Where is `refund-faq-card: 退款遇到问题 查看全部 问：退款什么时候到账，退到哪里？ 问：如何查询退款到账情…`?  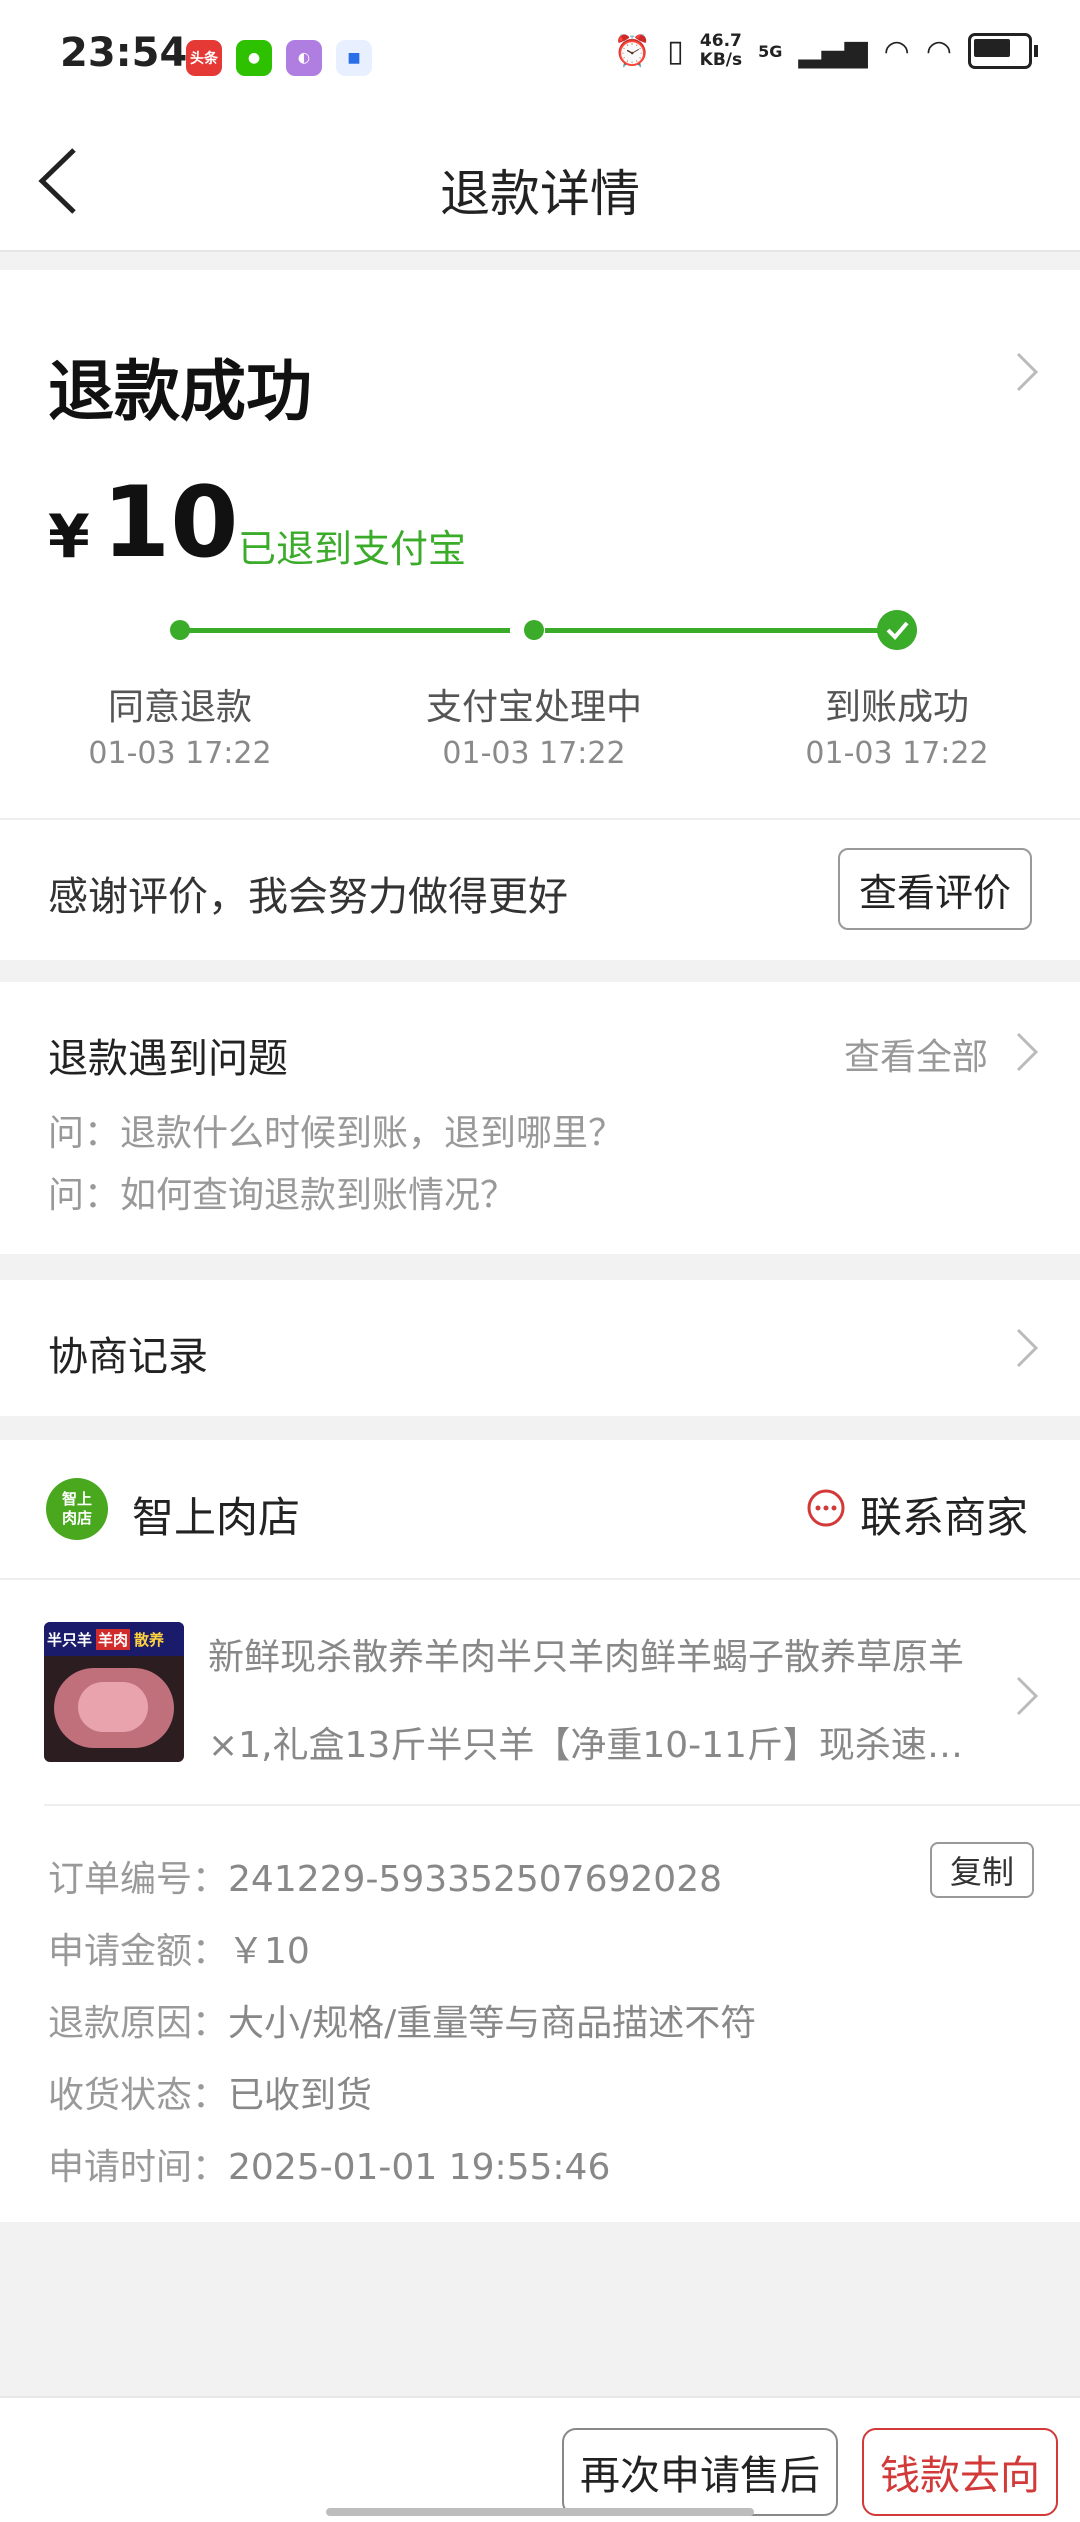
refund-faq-card: 退款遇到问题 查看全部 问：退款什么时候到账，退到哪里？ 问：如何查询退款到账情… is located at coordinates (540, 1118).